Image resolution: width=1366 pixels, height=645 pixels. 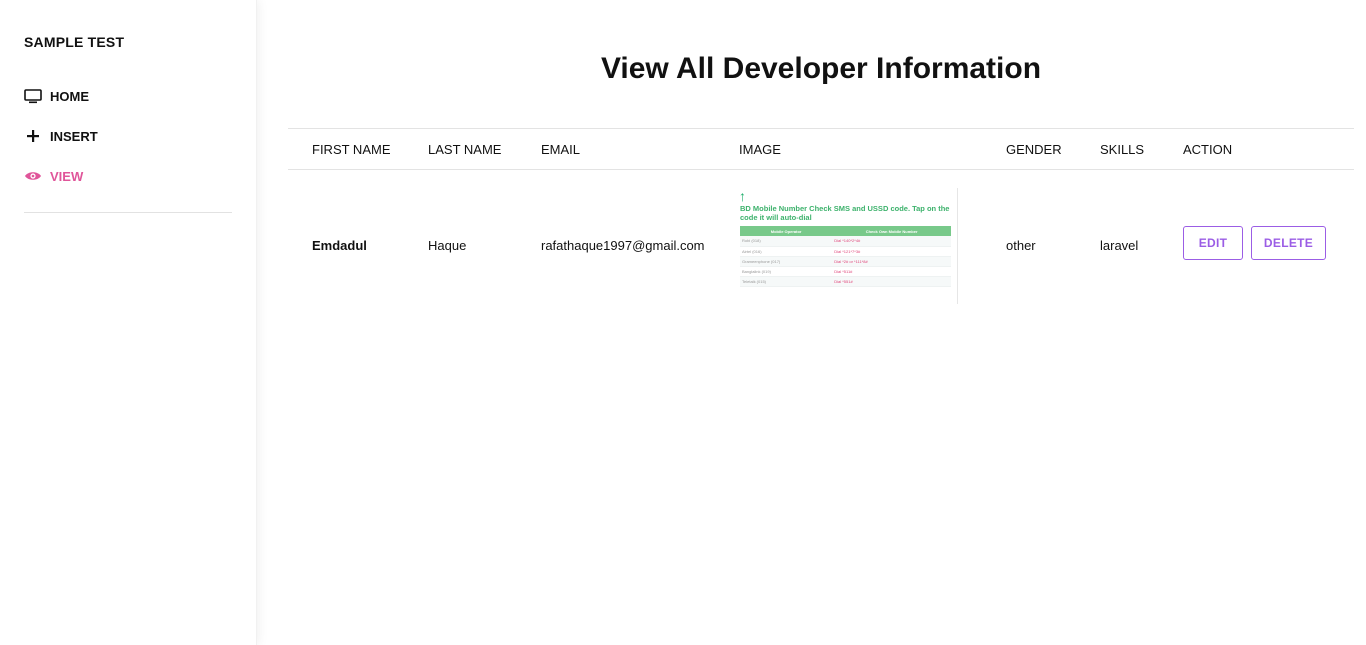 I want to click on sidebar-item-label: INSERT, so click(x=74, y=136).